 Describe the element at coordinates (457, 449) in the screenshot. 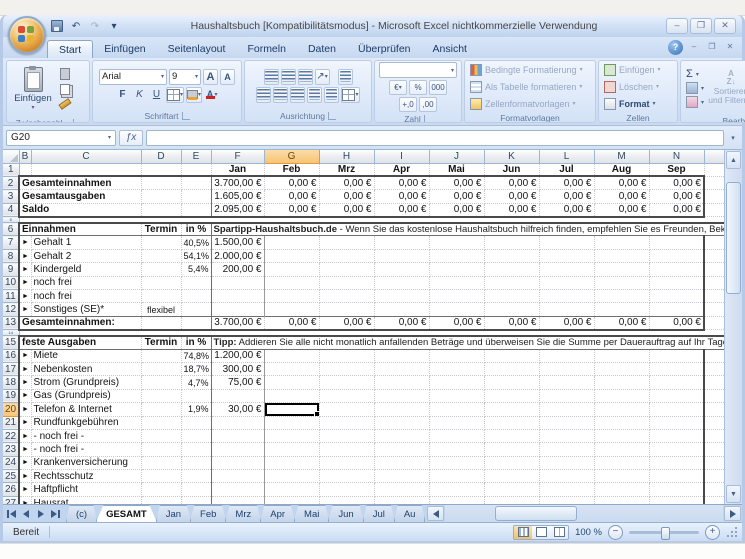

I see `cell-J23` at that location.